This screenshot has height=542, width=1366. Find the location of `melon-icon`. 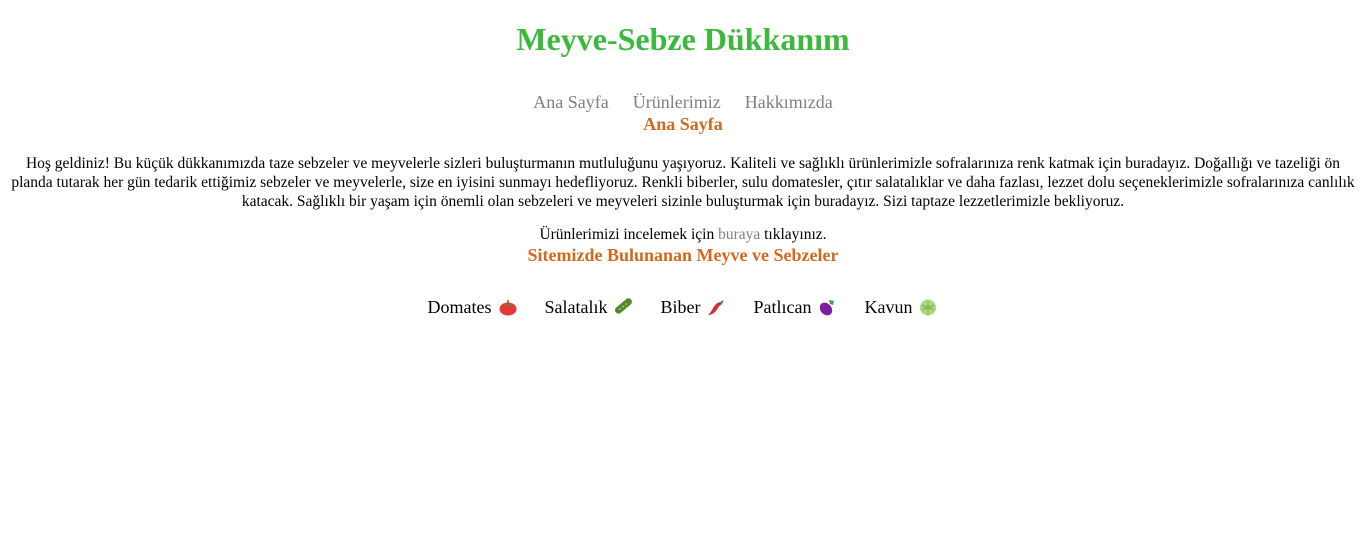

melon-icon is located at coordinates (928, 307).